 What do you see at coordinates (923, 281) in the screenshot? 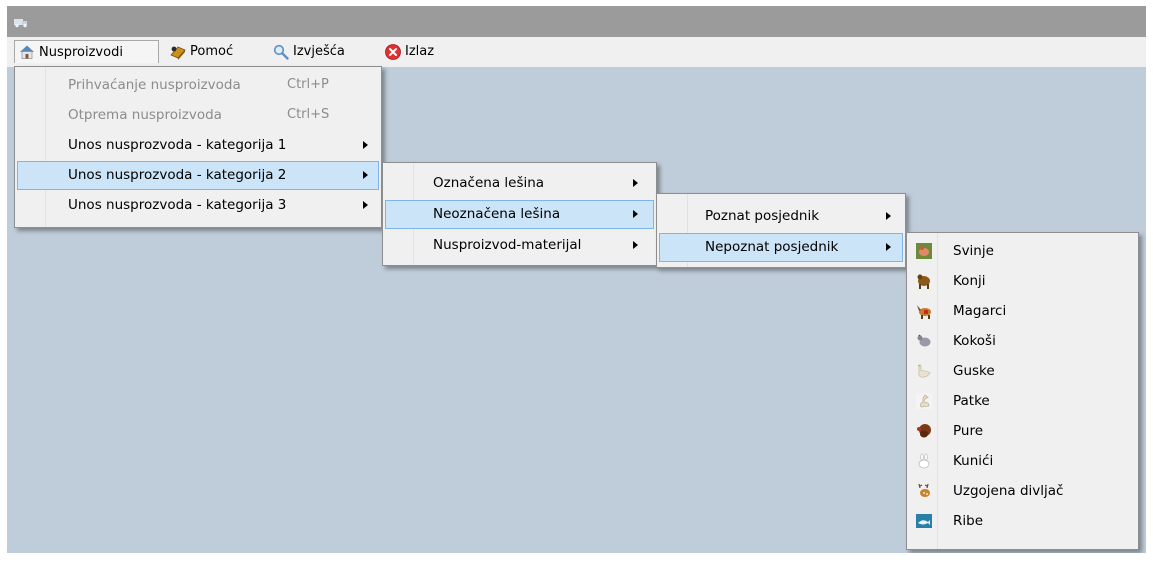
I see `horse-icon` at bounding box center [923, 281].